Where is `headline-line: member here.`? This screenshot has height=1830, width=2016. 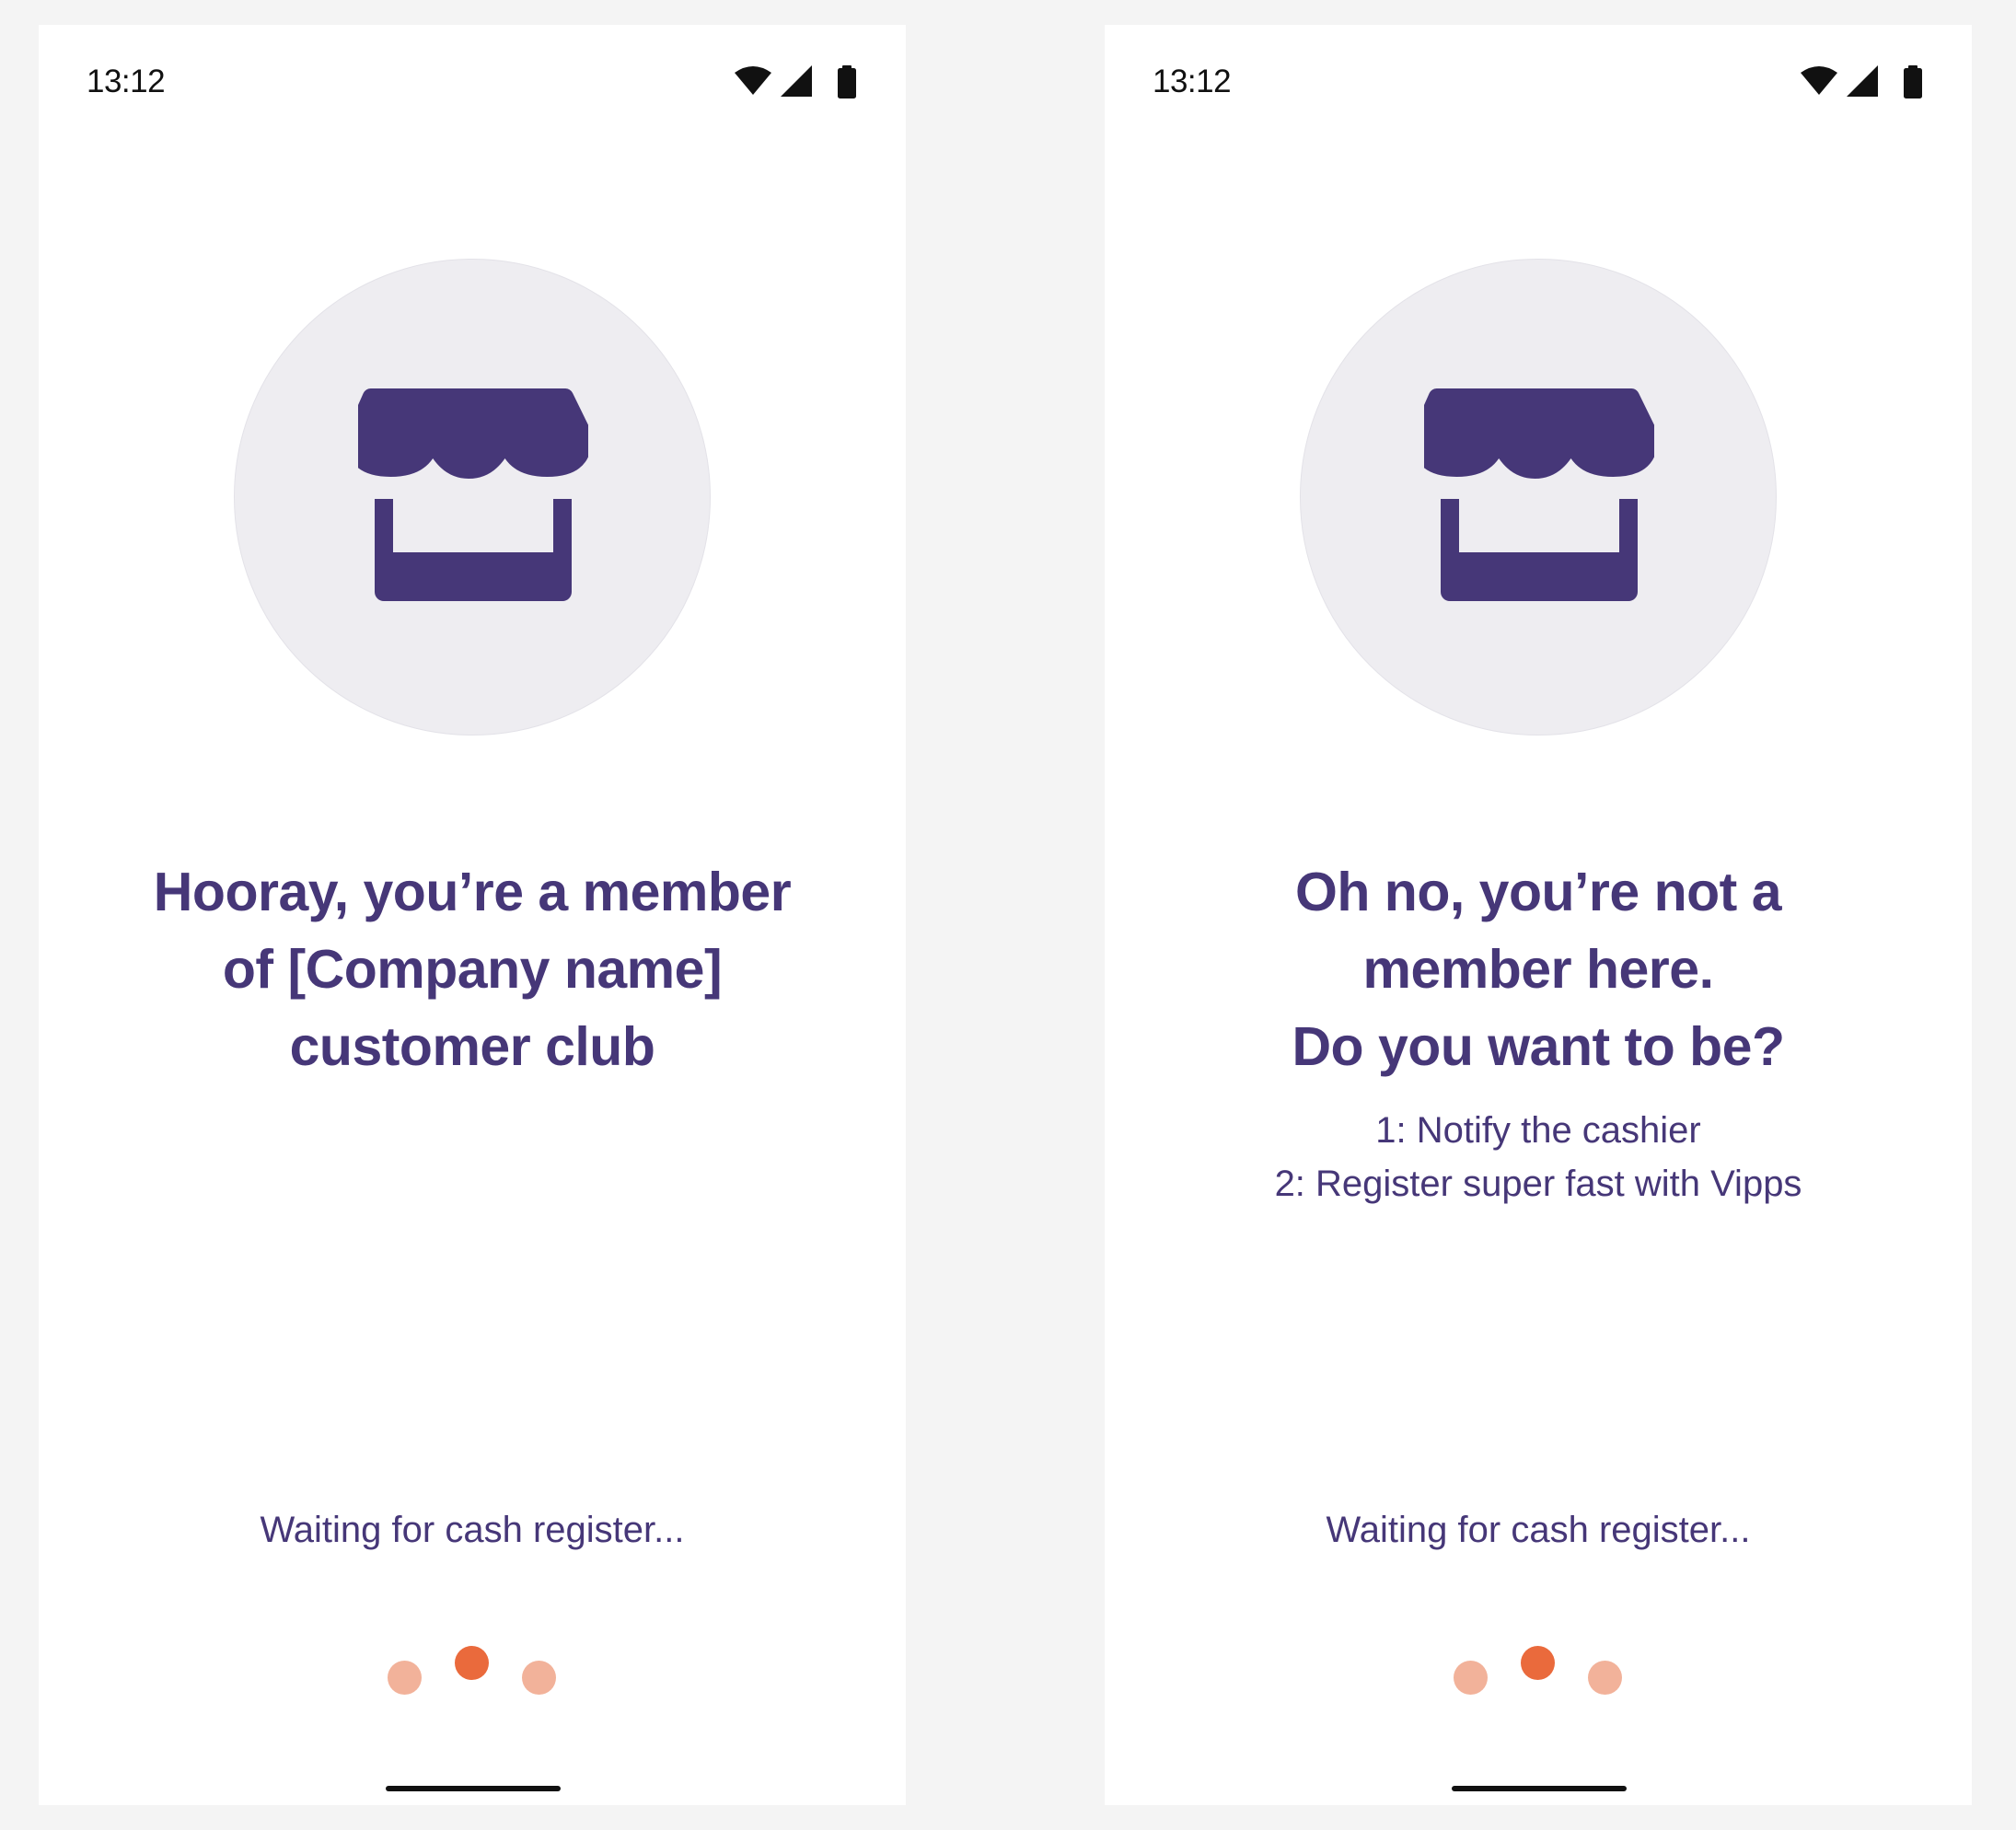
headline-line: member here. is located at coordinates (1538, 969).